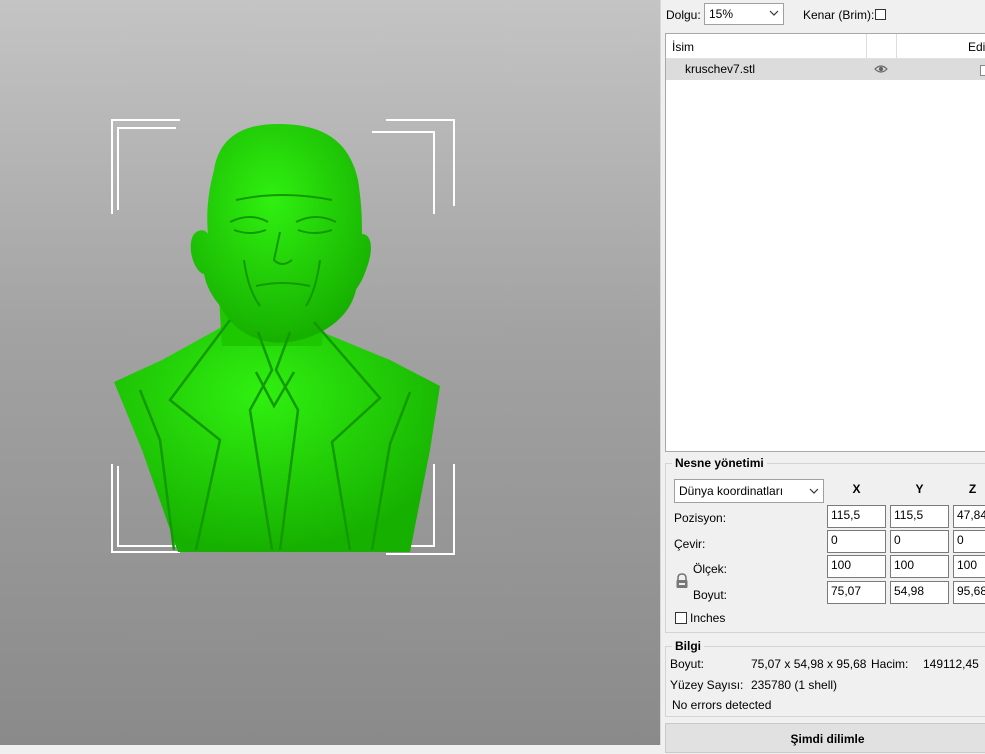 Image resolution: width=985 pixels, height=754 pixels. Describe the element at coordinates (919, 516) in the screenshot. I see `position-y-input: 115,5` at that location.